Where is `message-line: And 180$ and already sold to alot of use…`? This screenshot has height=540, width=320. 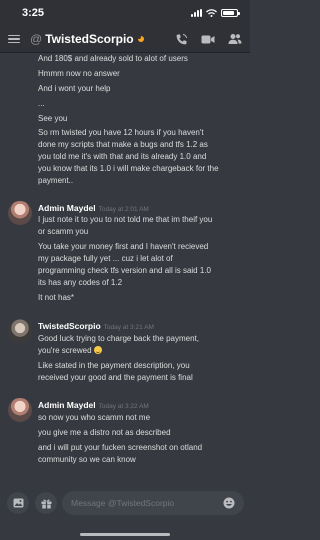
message-line: And 180$ and already sold to alot of use… is located at coordinates (113, 58).